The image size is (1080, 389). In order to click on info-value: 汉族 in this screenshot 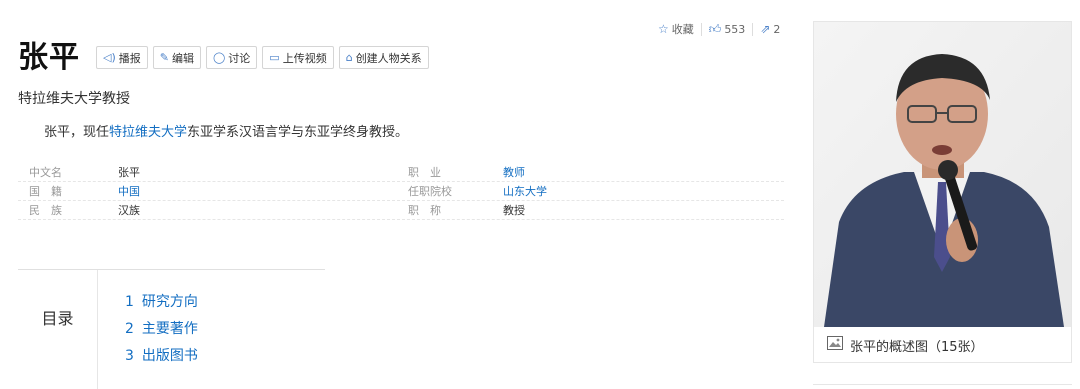, I will do `click(129, 210)`.